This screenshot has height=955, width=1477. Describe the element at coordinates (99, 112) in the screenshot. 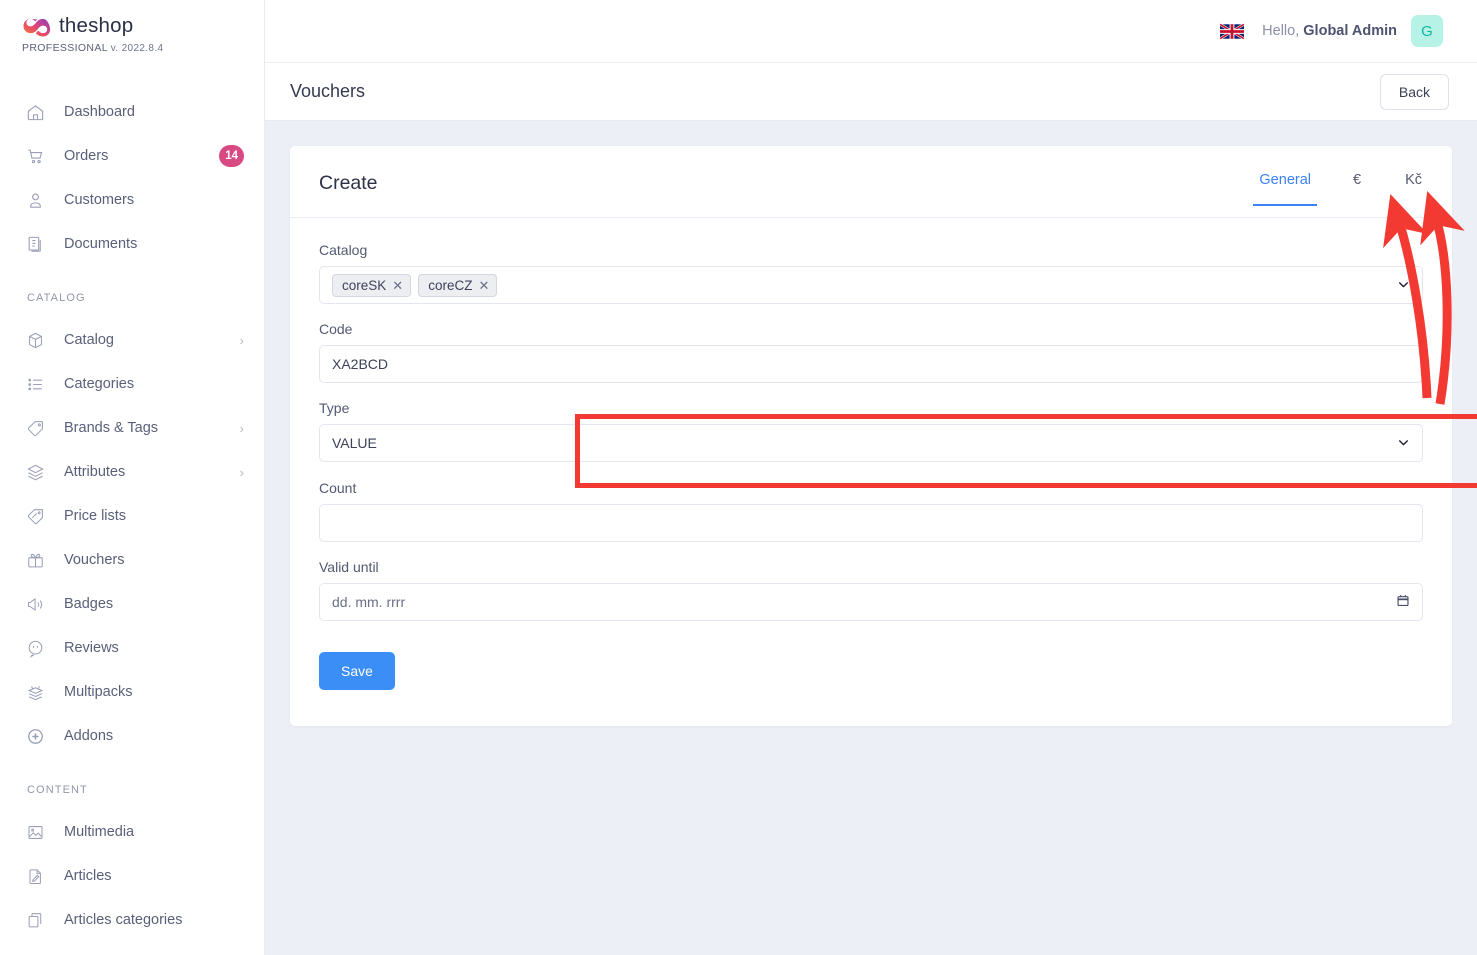

I see `sidebar-item-label: Dashboard` at that location.